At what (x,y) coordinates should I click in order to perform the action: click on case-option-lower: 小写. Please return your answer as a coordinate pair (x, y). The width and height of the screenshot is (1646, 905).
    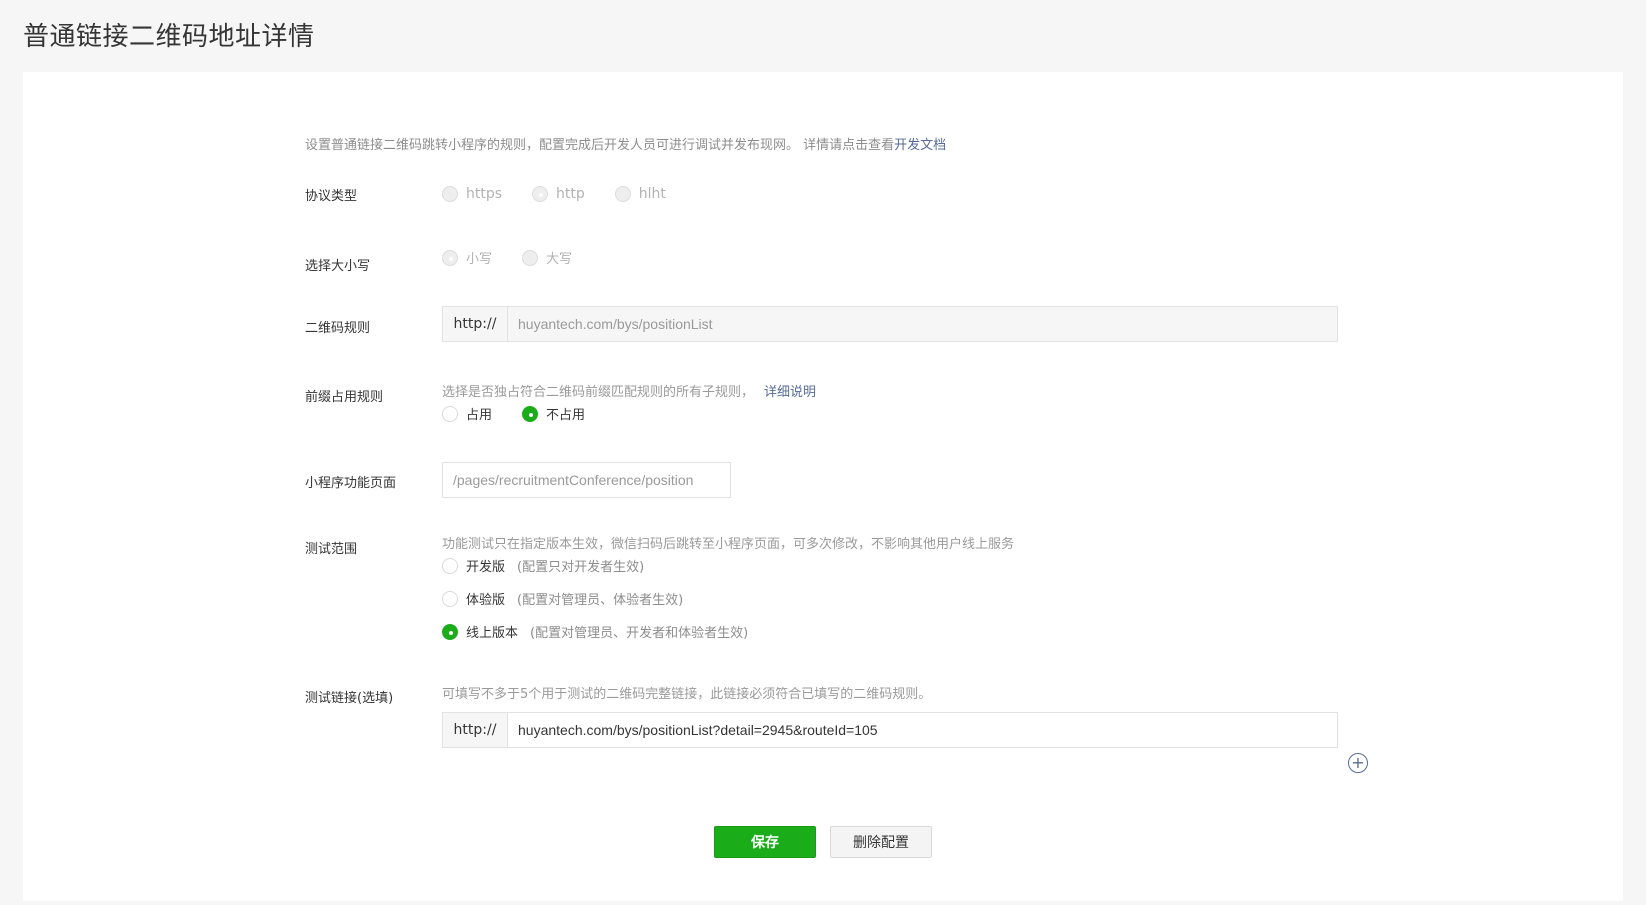
    Looking at the image, I should click on (467, 257).